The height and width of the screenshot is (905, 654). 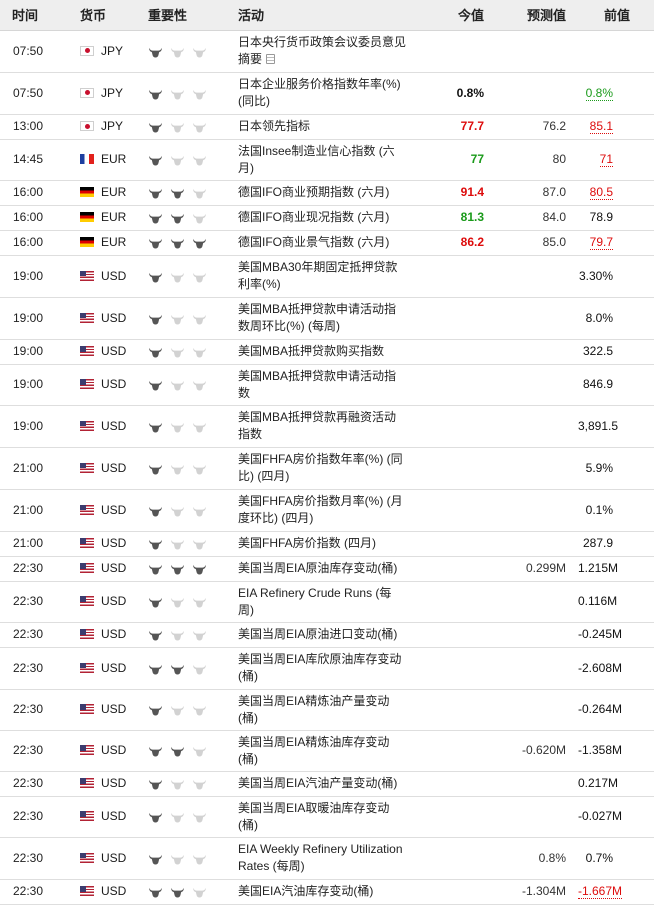 What do you see at coordinates (274, 126) in the screenshot?
I see `event-name-link: 日本领先指标` at bounding box center [274, 126].